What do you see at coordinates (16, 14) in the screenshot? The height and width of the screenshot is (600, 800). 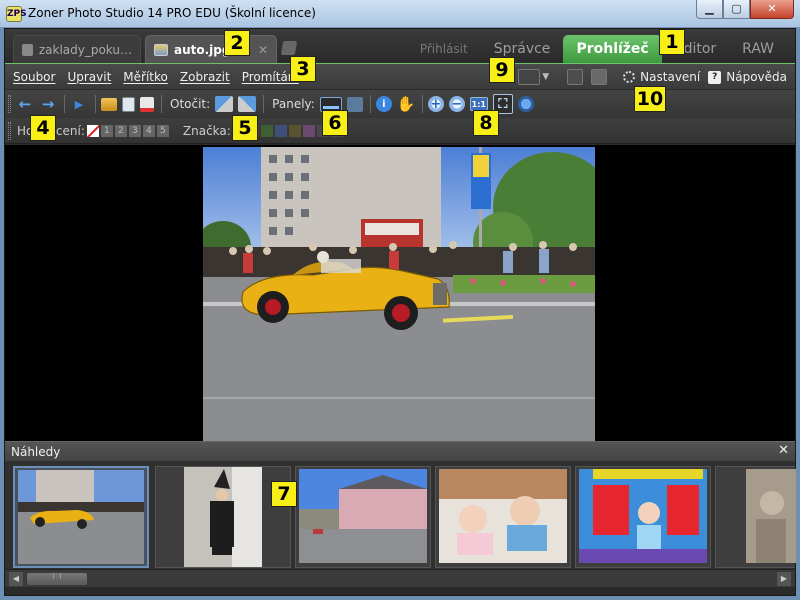 I see `app-icon: ZPS` at bounding box center [16, 14].